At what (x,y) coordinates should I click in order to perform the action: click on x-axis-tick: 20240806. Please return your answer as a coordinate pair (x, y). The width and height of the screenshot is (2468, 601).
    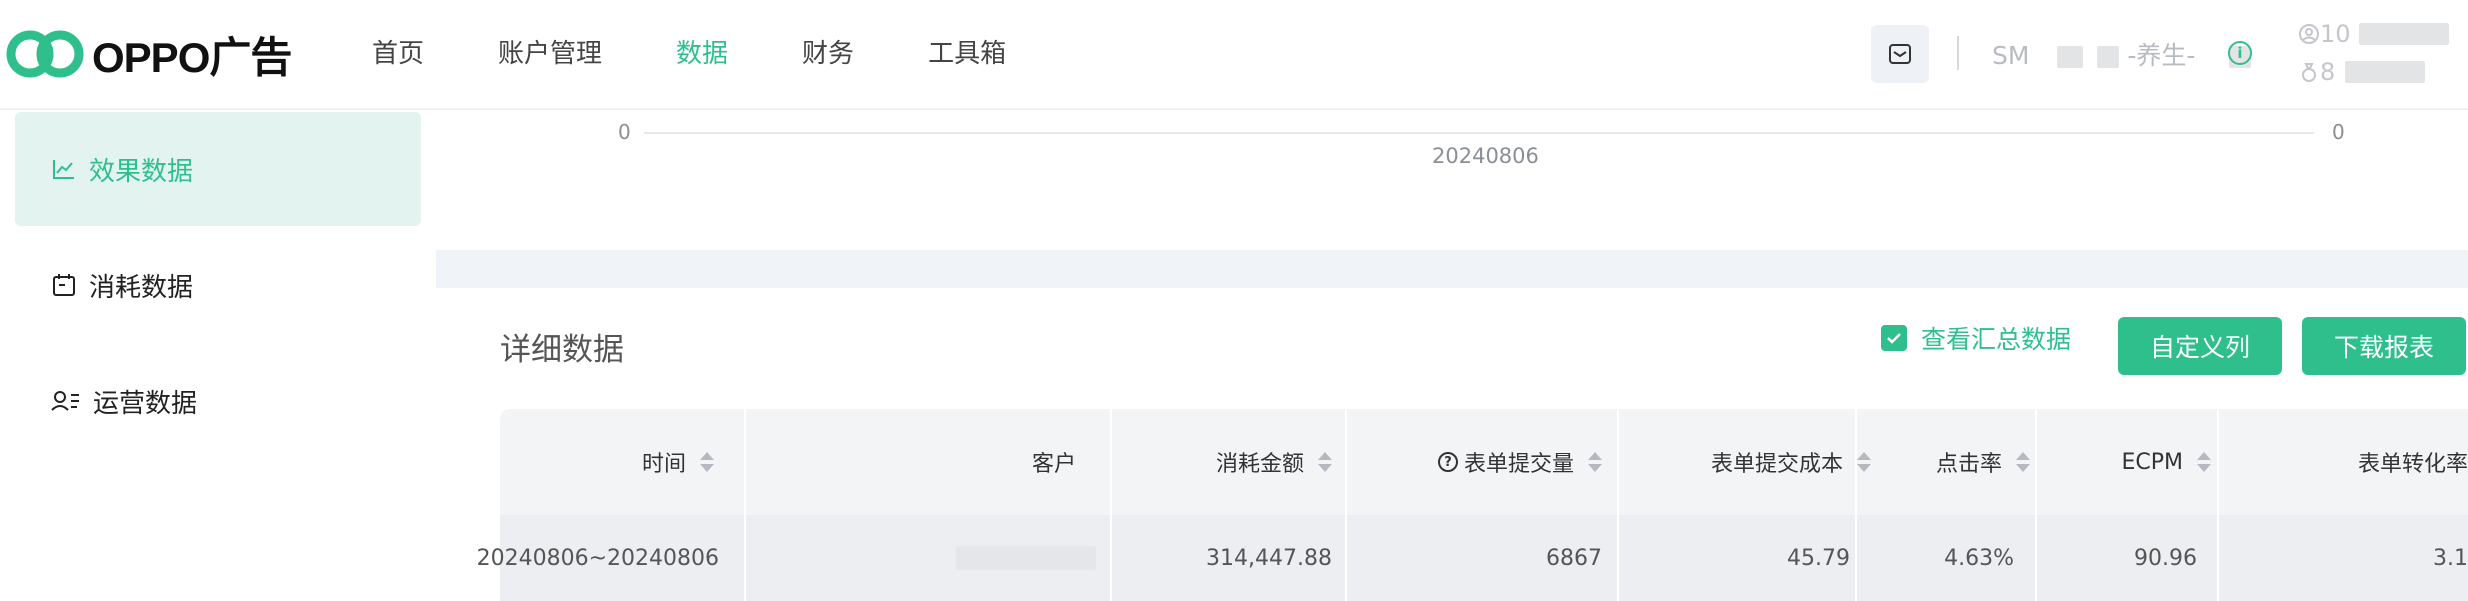
    Looking at the image, I should click on (1485, 156).